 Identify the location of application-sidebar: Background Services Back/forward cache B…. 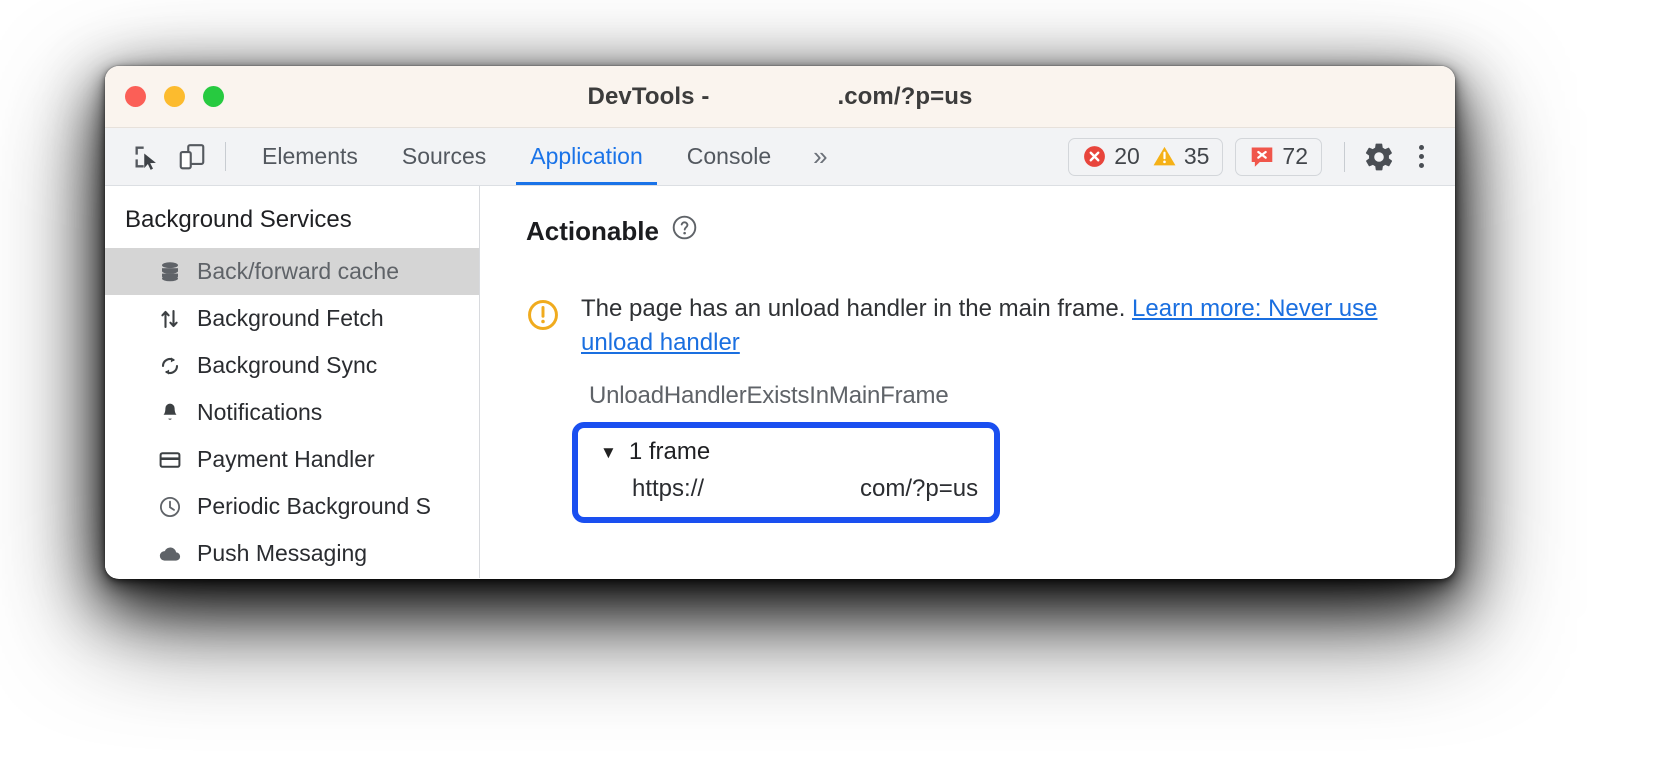
(292, 382).